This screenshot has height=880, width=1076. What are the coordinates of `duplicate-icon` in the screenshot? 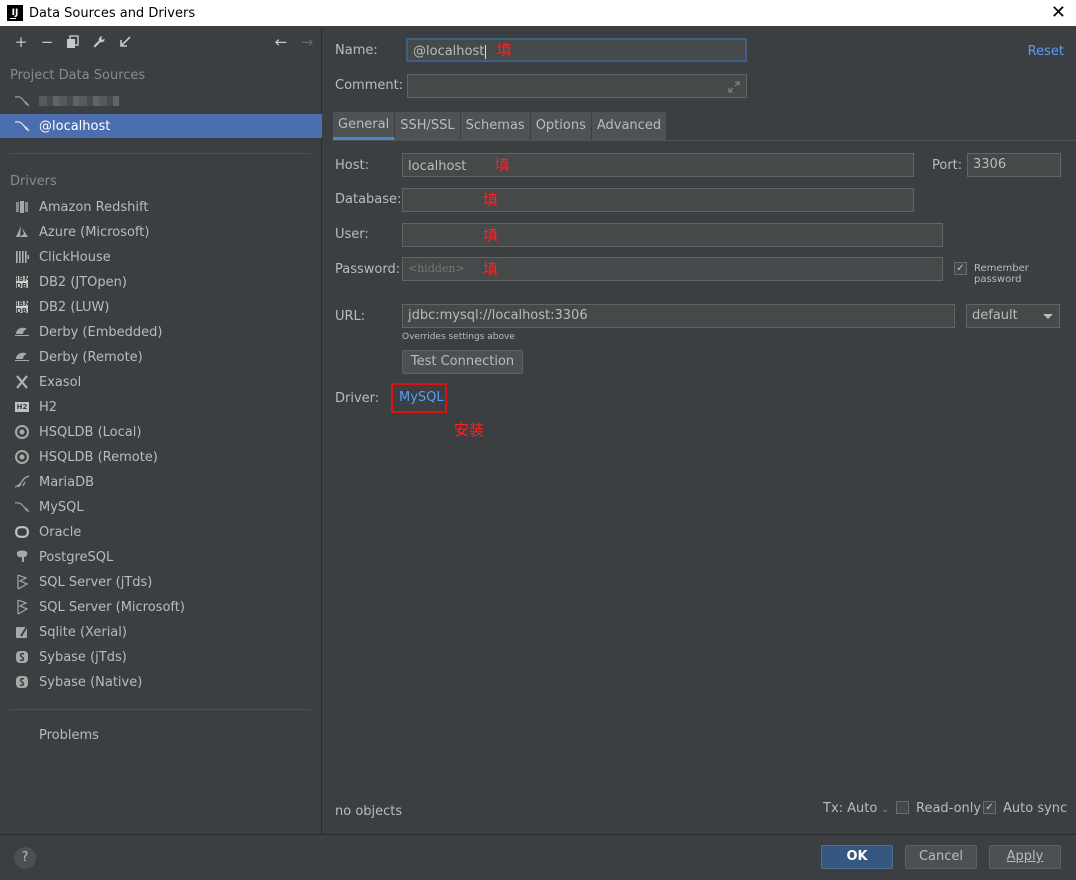 It's located at (73, 42).